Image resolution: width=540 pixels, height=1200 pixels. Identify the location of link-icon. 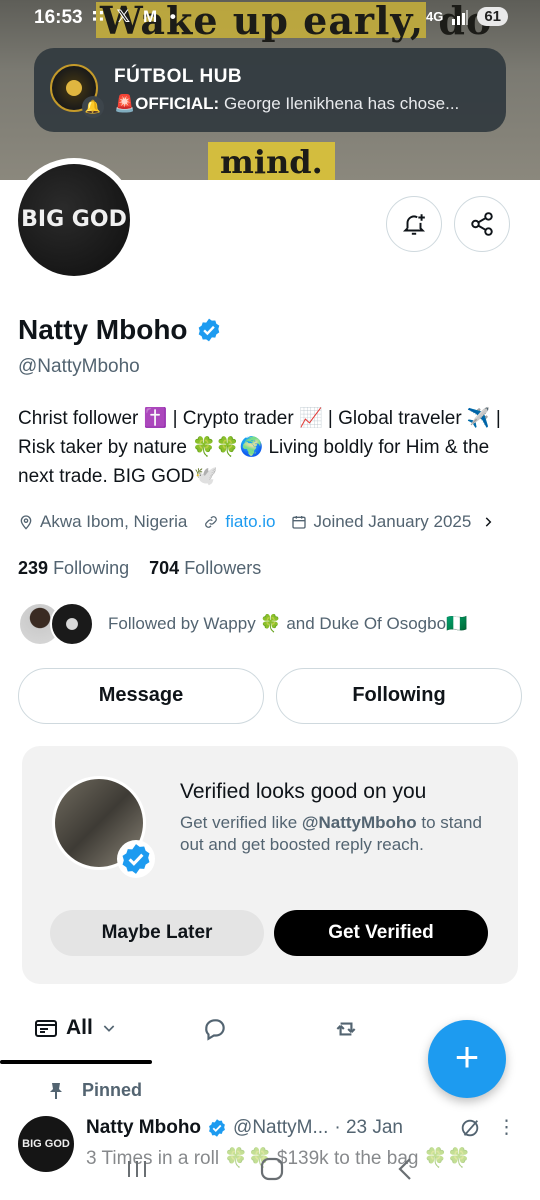
(211, 522).